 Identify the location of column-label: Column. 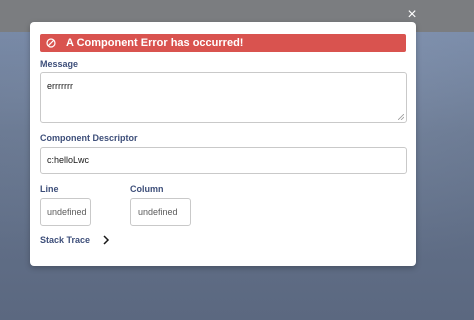
(147, 189).